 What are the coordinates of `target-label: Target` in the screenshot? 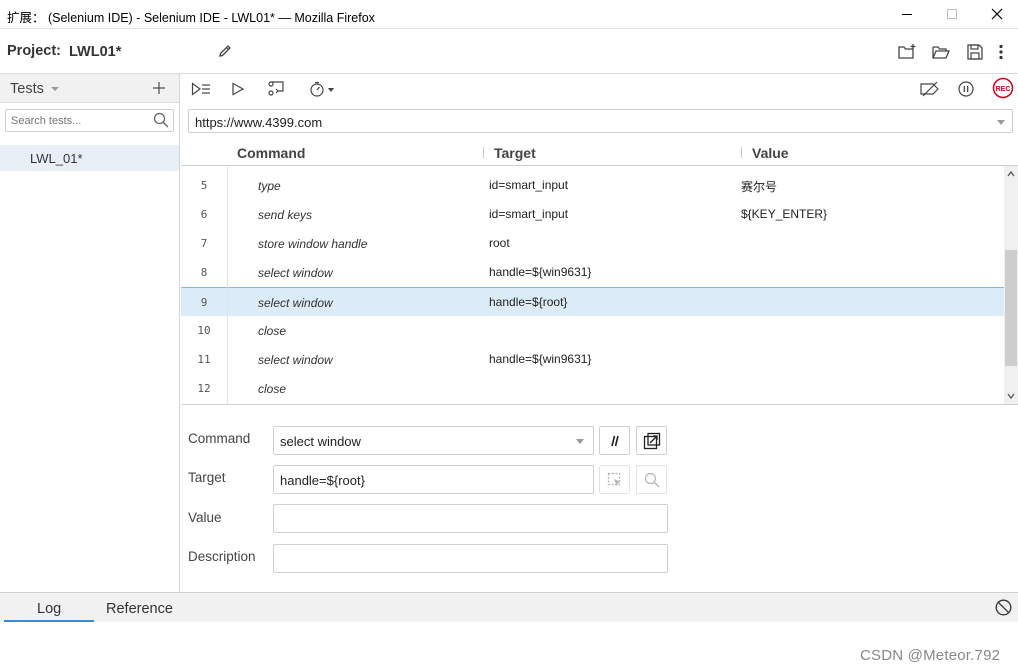 It's located at (207, 477).